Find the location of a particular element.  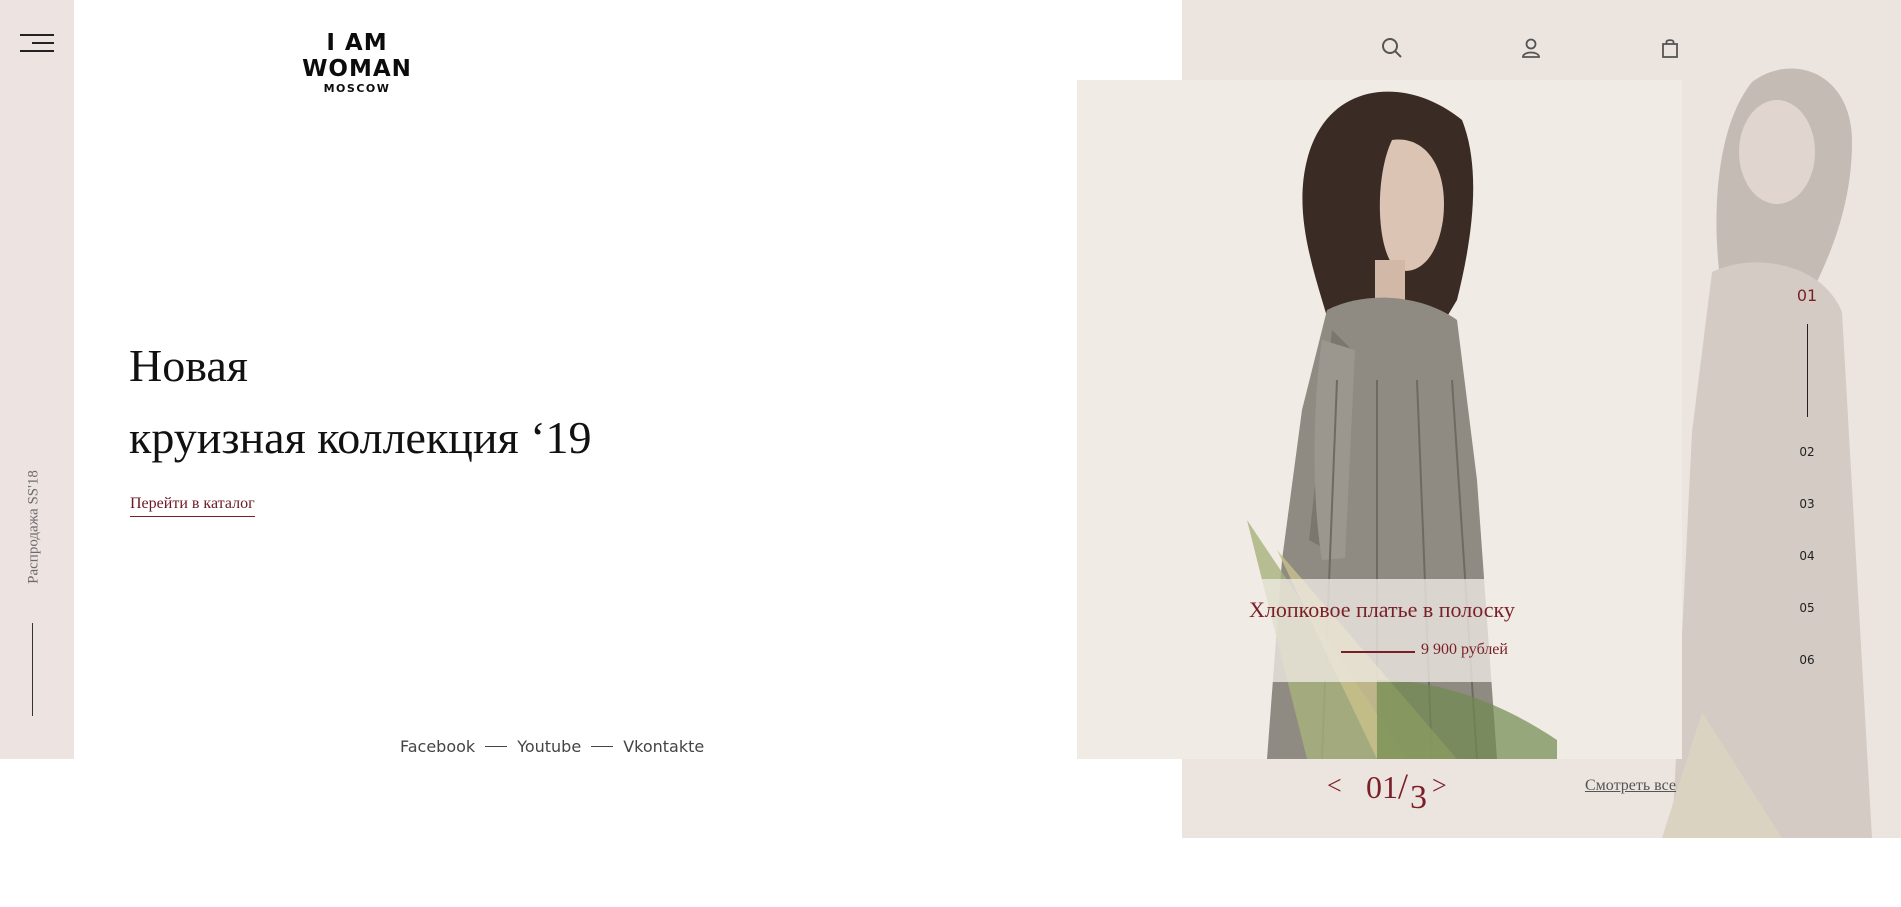

vkontakte-link: Vkontakte is located at coordinates (663, 746).